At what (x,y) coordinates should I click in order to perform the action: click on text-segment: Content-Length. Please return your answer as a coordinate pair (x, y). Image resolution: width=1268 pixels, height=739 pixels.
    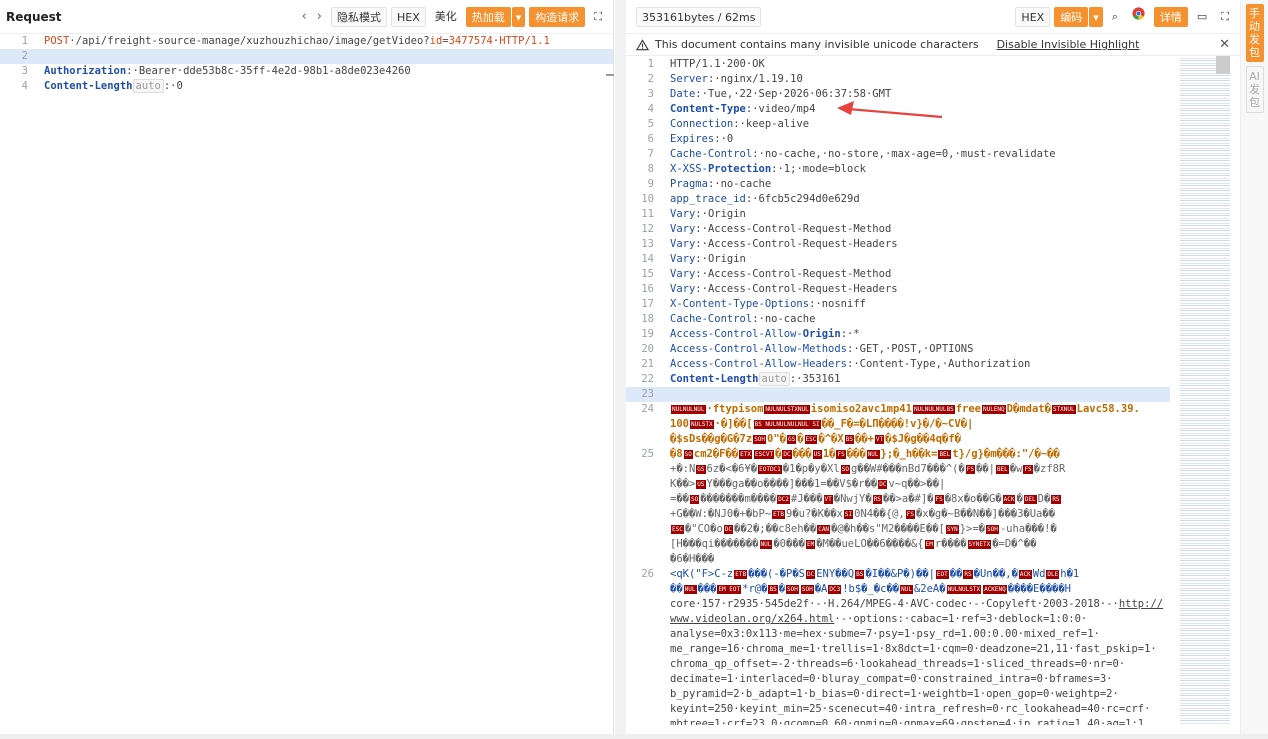
    Looking at the image, I should click on (714, 379).